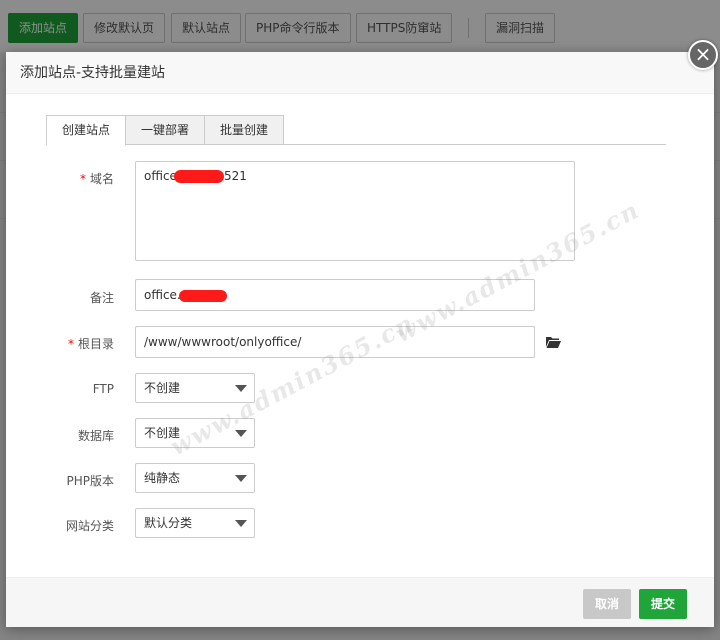  Describe the element at coordinates (703, 55) in the screenshot. I see `close-icon: ×` at that location.